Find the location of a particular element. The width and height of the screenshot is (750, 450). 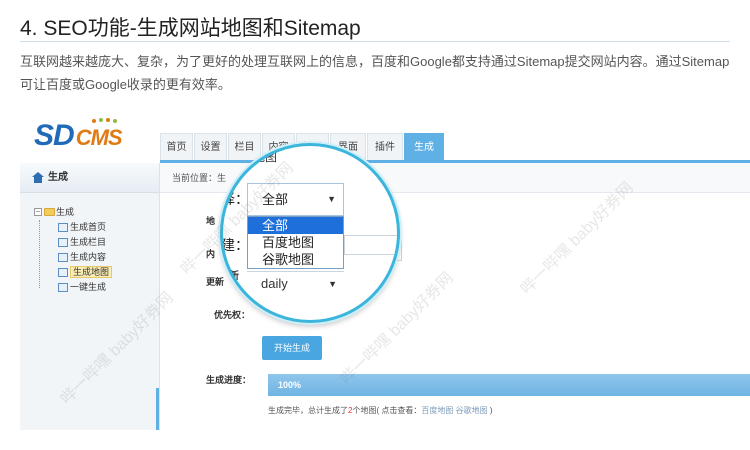

option-all: 全部 is located at coordinates (295, 225).